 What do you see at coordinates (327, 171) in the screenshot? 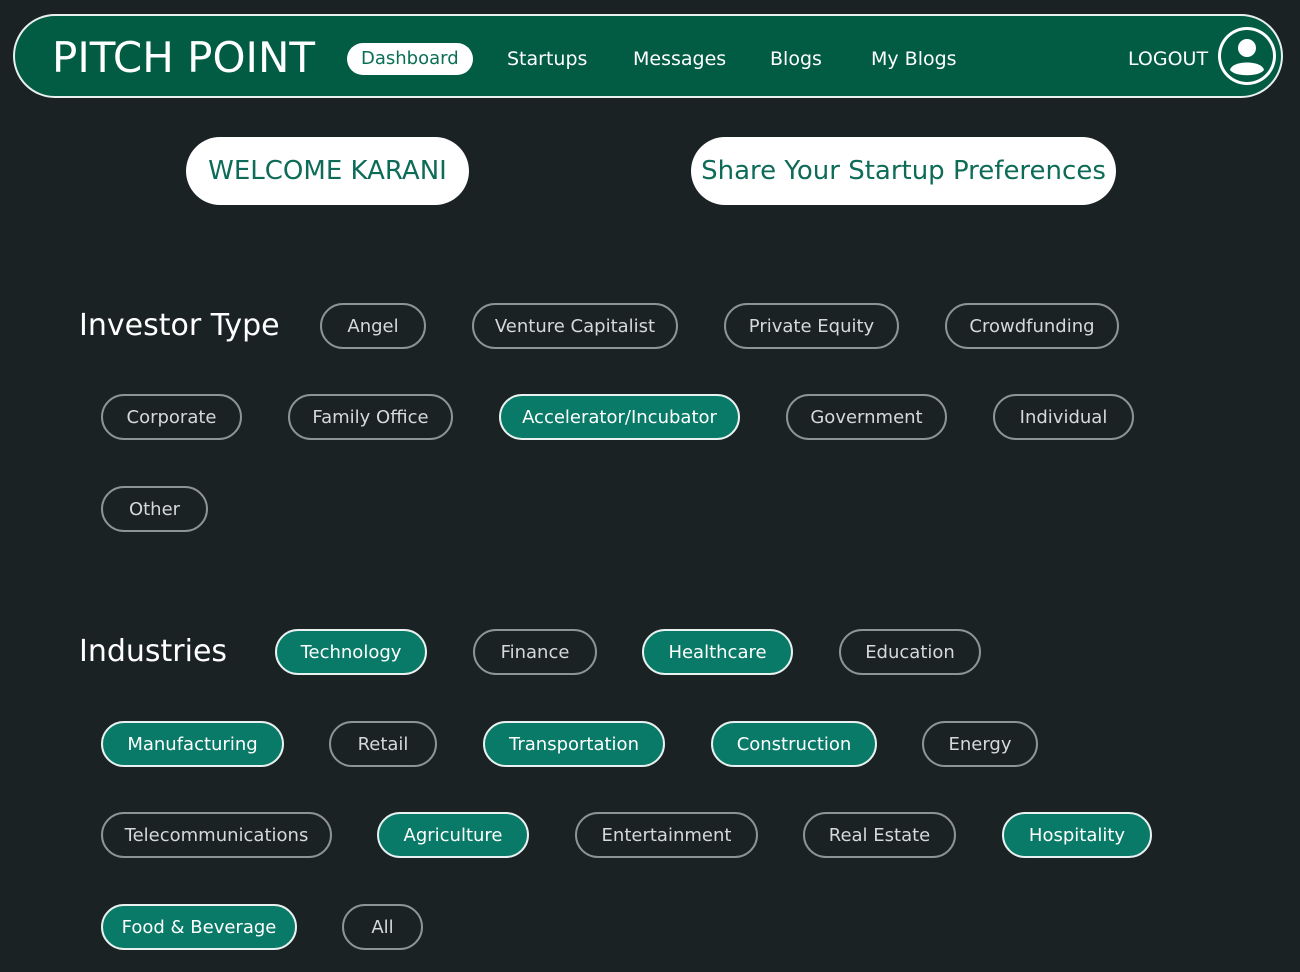
I see `welcome-banner: WELCOME KARANI` at bounding box center [327, 171].